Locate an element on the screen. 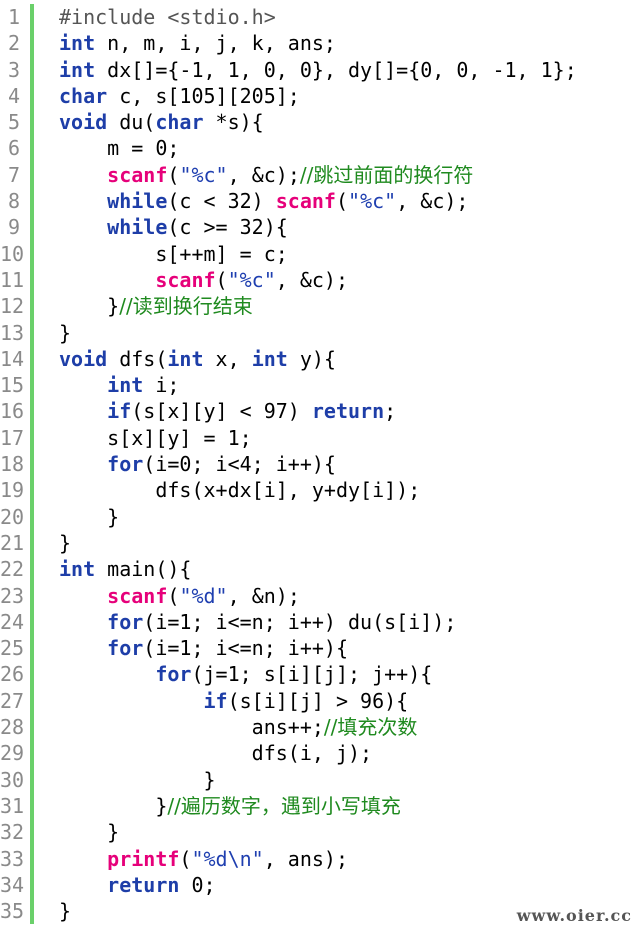  code-text: void du(char *s){ is located at coordinates (350, 122).